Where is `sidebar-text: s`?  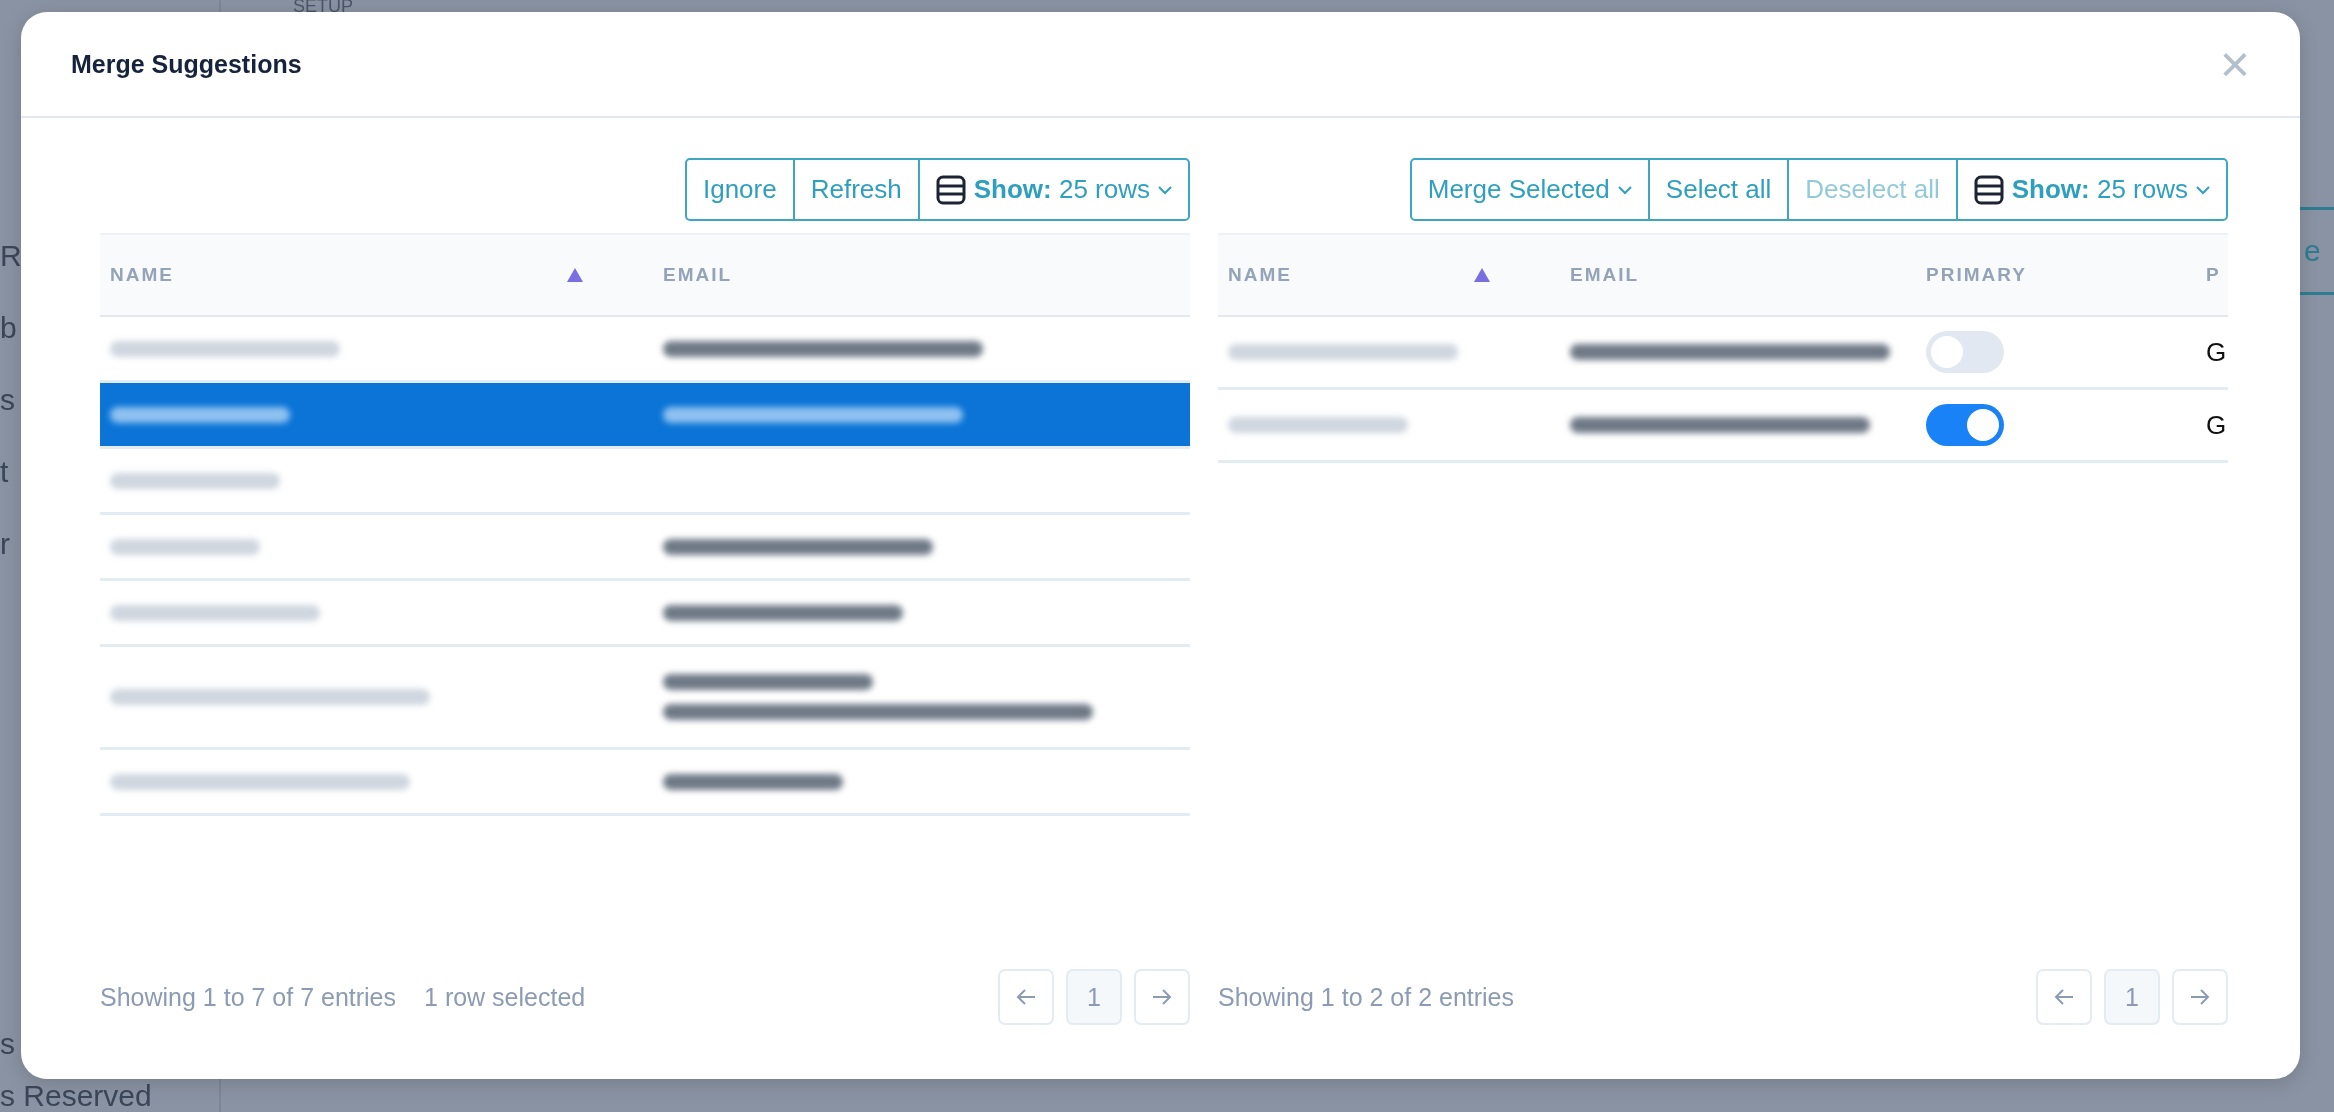
sidebar-text: s is located at coordinates (8, 1044).